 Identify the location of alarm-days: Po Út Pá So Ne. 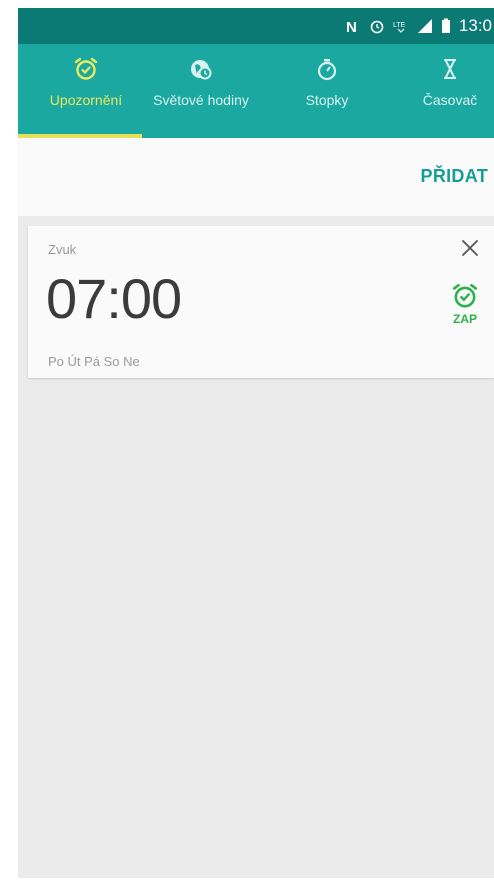
(94, 361).